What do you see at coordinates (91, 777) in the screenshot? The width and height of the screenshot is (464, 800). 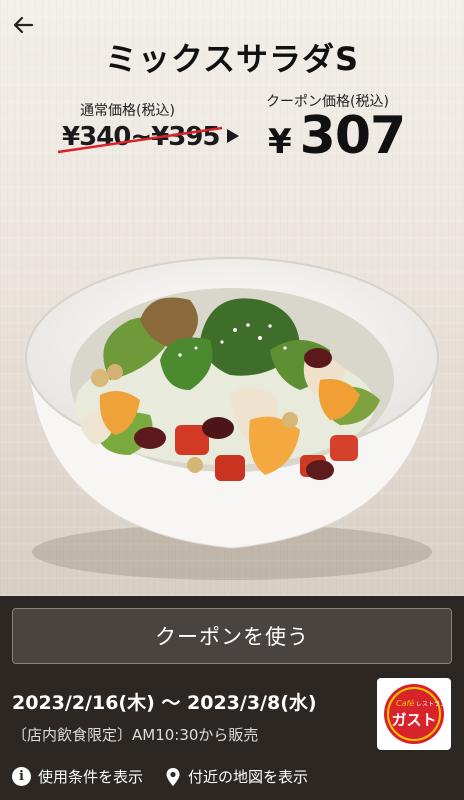 I see `terms-label: 使用条件を表示` at bounding box center [91, 777].